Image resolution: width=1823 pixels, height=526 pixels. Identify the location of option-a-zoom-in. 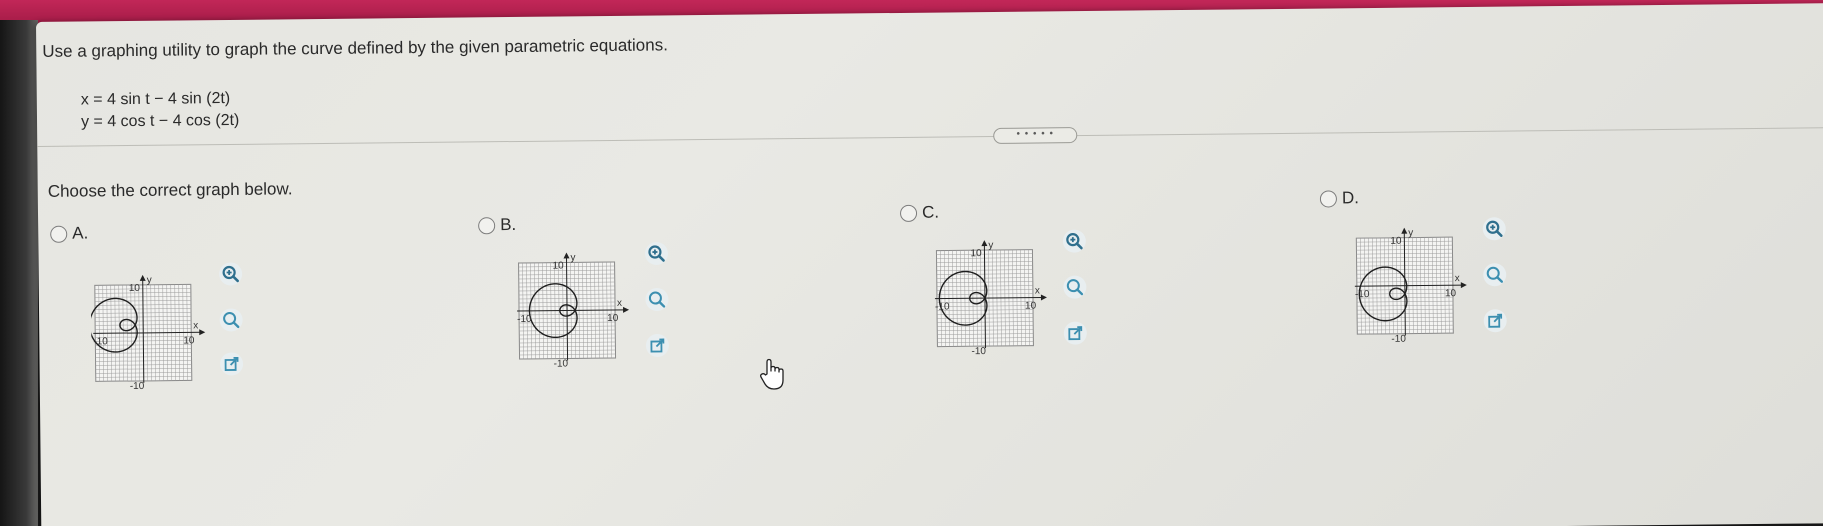
(231, 274).